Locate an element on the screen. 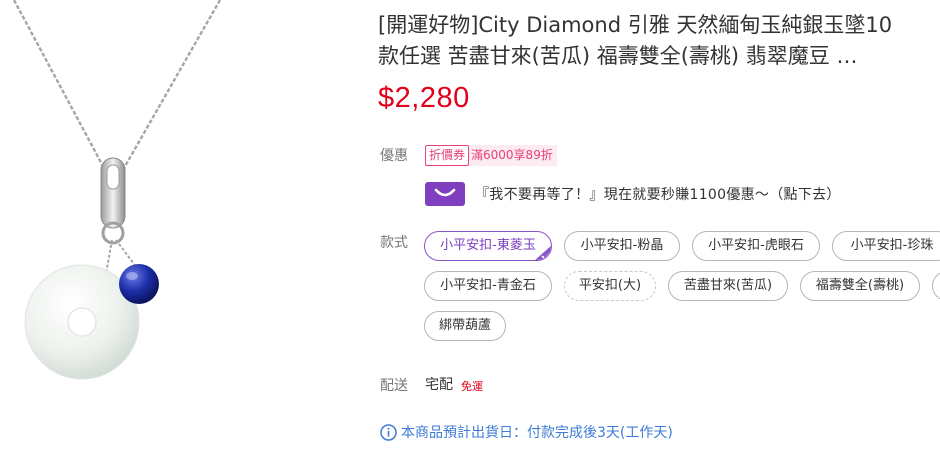 The image size is (940, 450). style-option-bitter-melon: 苦盡甘來(苦瓜) is located at coordinates (728, 286).